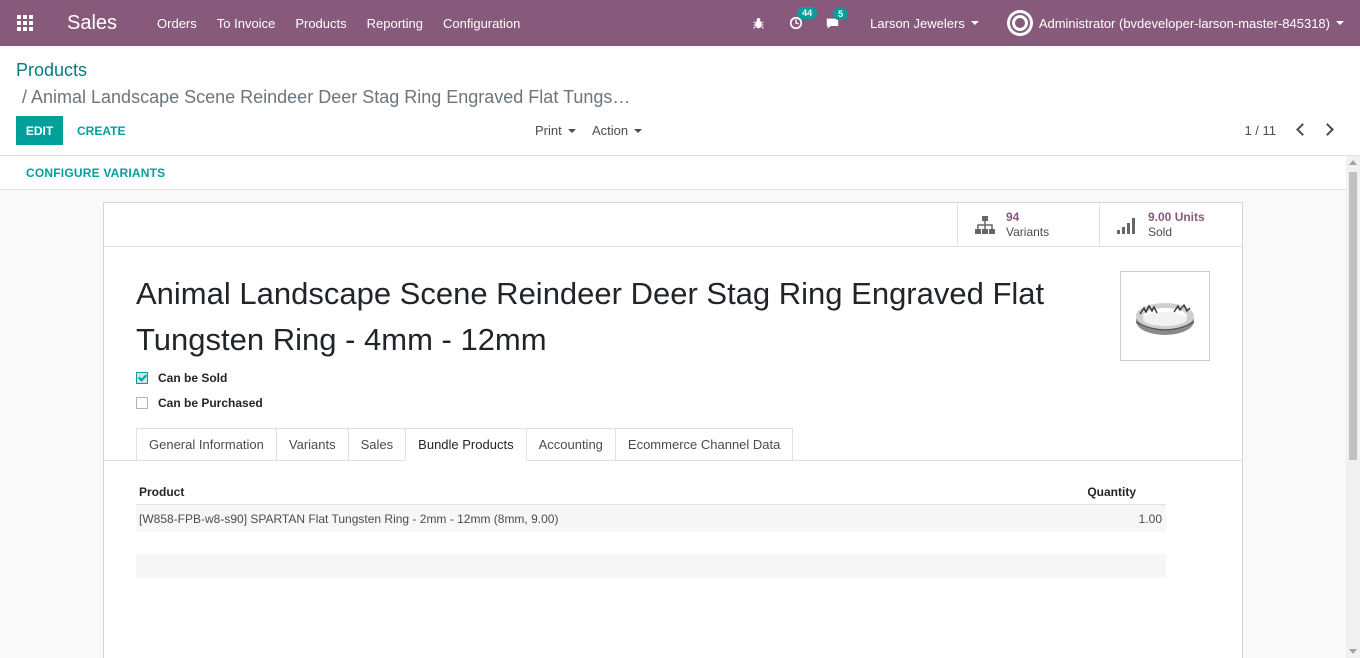 The image size is (1360, 658). I want to click on can-be-purchased-checkbox, so click(142, 403).